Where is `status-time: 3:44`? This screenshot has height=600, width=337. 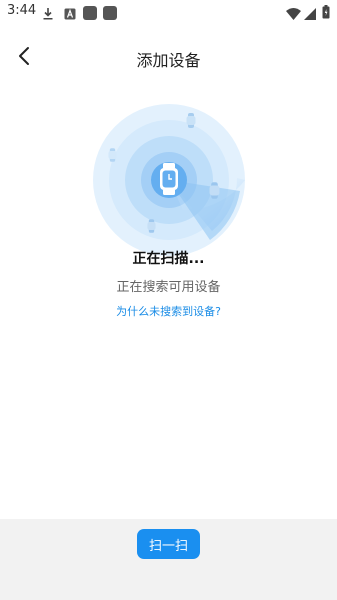
status-time: 3:44 is located at coordinates (22, 10).